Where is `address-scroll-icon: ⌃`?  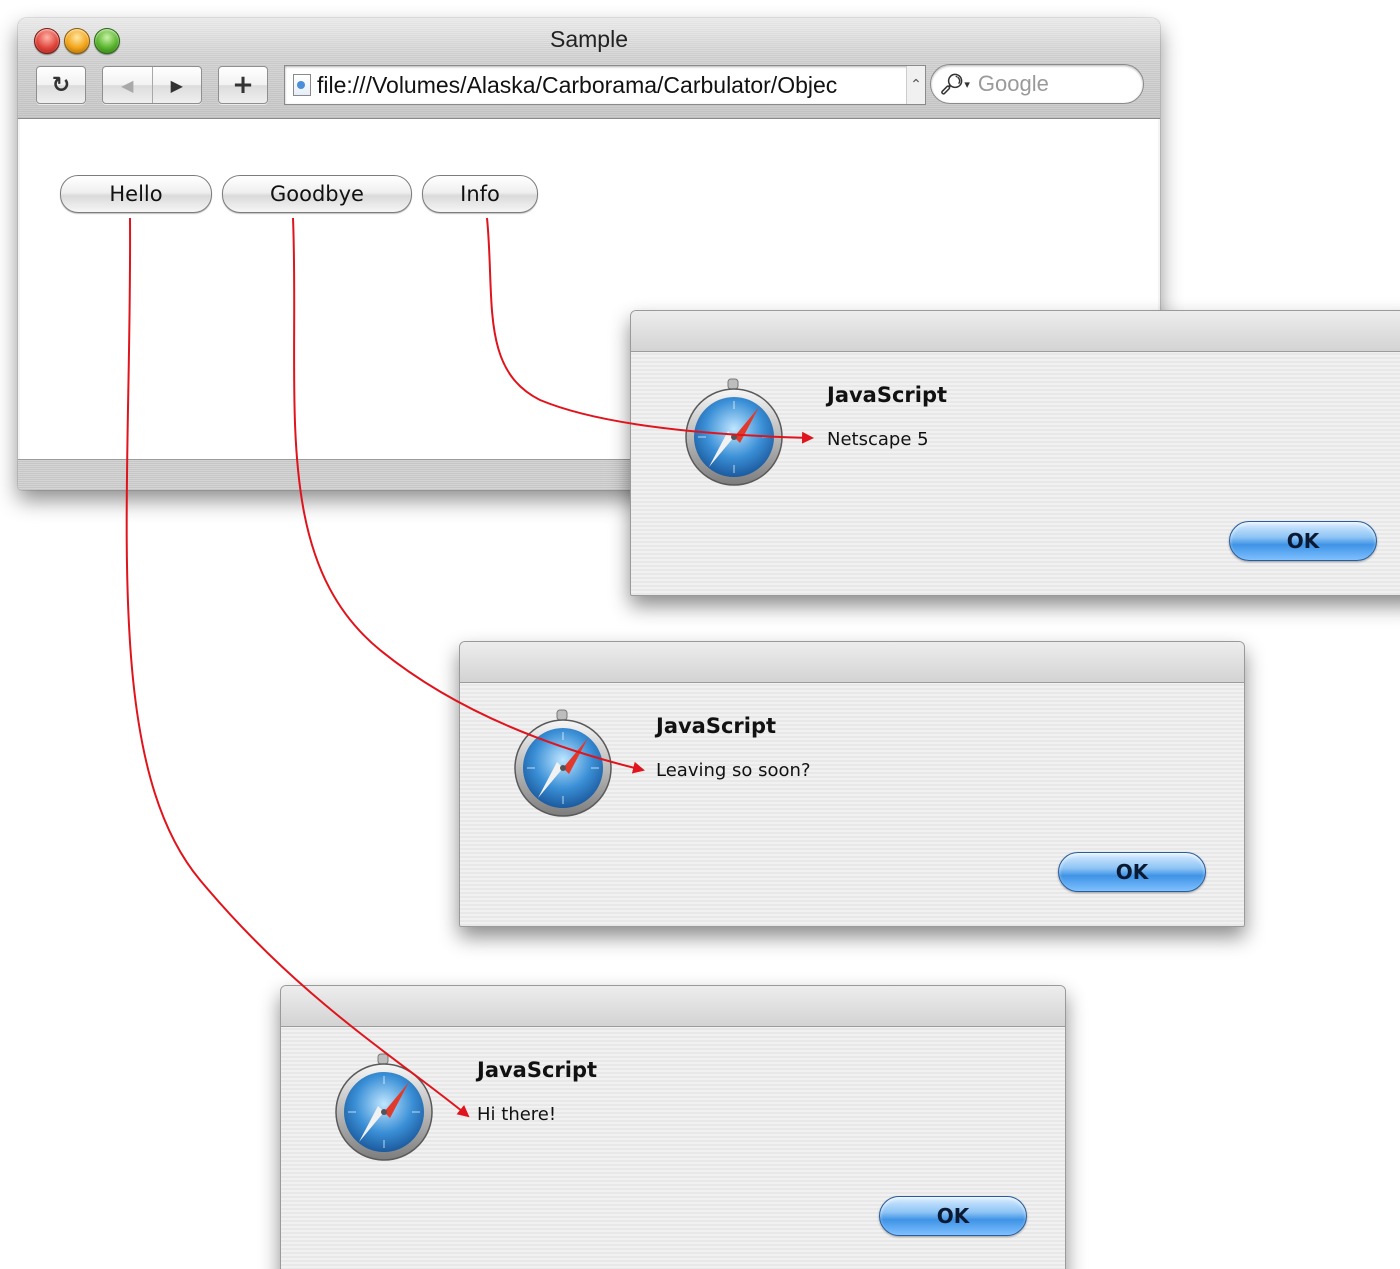 address-scroll-icon: ⌃ is located at coordinates (915, 85).